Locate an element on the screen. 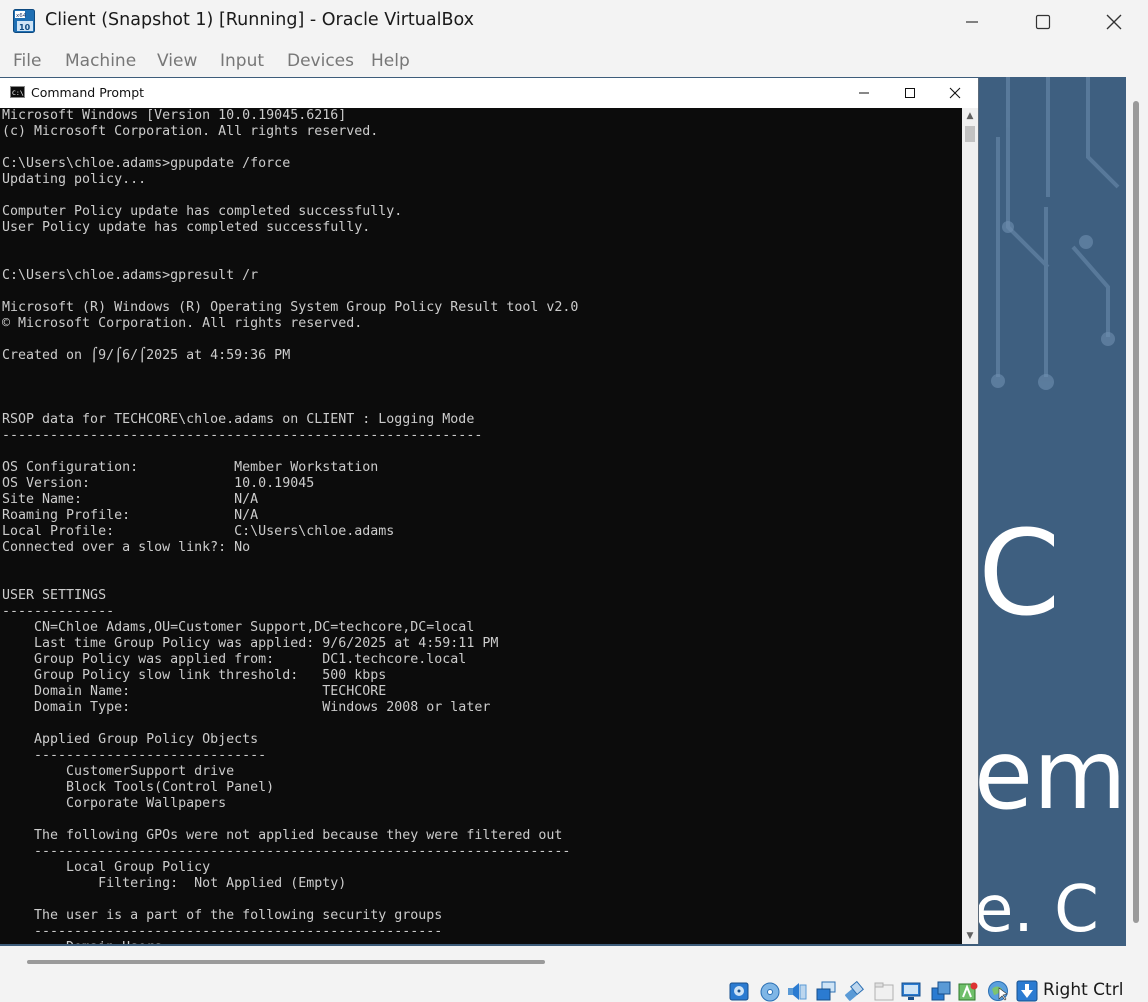 This screenshot has height=1002, width=1148. svg-text: C:\ is located at coordinates (18, 93).